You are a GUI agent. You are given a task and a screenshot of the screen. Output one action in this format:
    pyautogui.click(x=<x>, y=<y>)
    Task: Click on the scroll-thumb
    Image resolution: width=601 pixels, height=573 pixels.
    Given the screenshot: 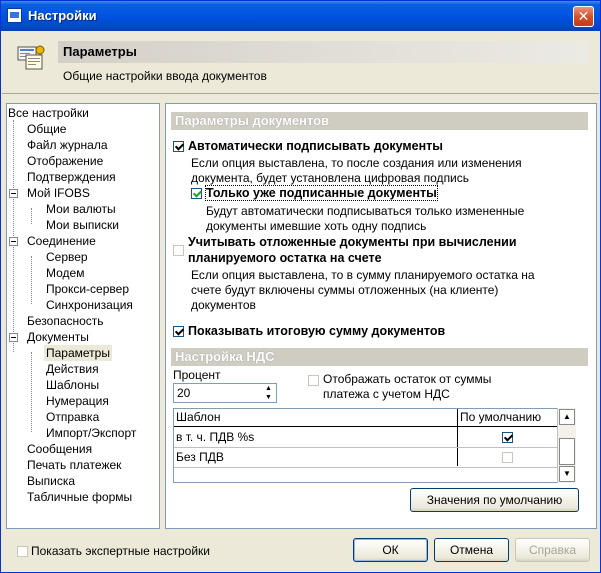 What is the action you would take?
    pyautogui.click(x=567, y=451)
    